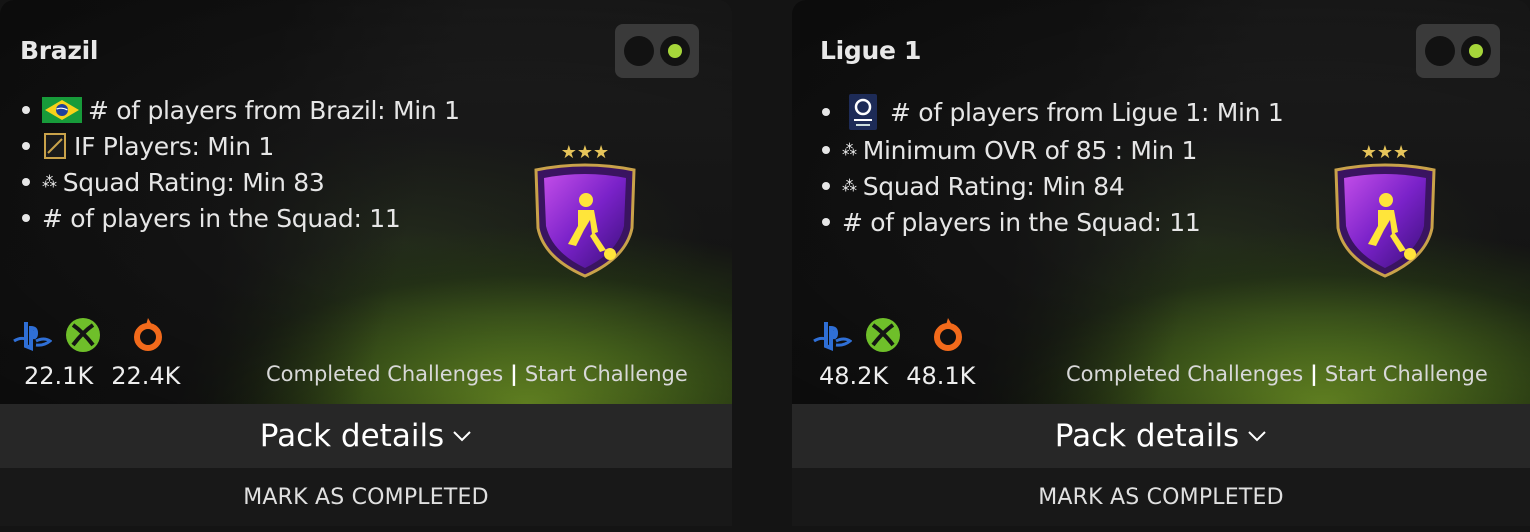  I want to click on platform-counts: 22.1K 22.4K, so click(111, 376).